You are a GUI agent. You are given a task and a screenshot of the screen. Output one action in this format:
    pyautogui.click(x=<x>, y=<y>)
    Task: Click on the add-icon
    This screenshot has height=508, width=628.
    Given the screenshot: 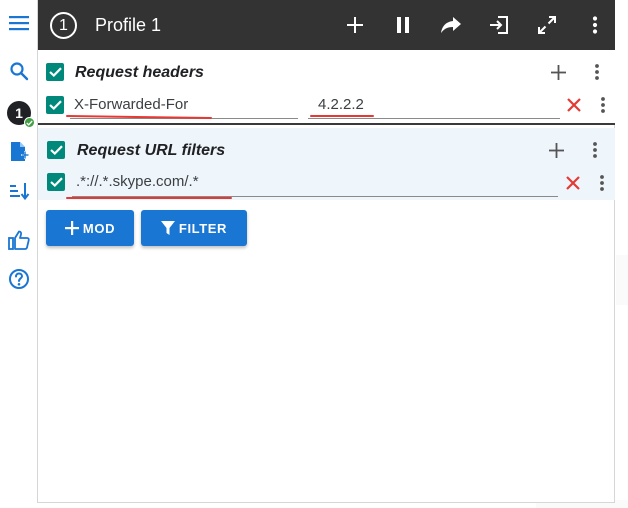 What is the action you would take?
    pyautogui.click(x=355, y=25)
    